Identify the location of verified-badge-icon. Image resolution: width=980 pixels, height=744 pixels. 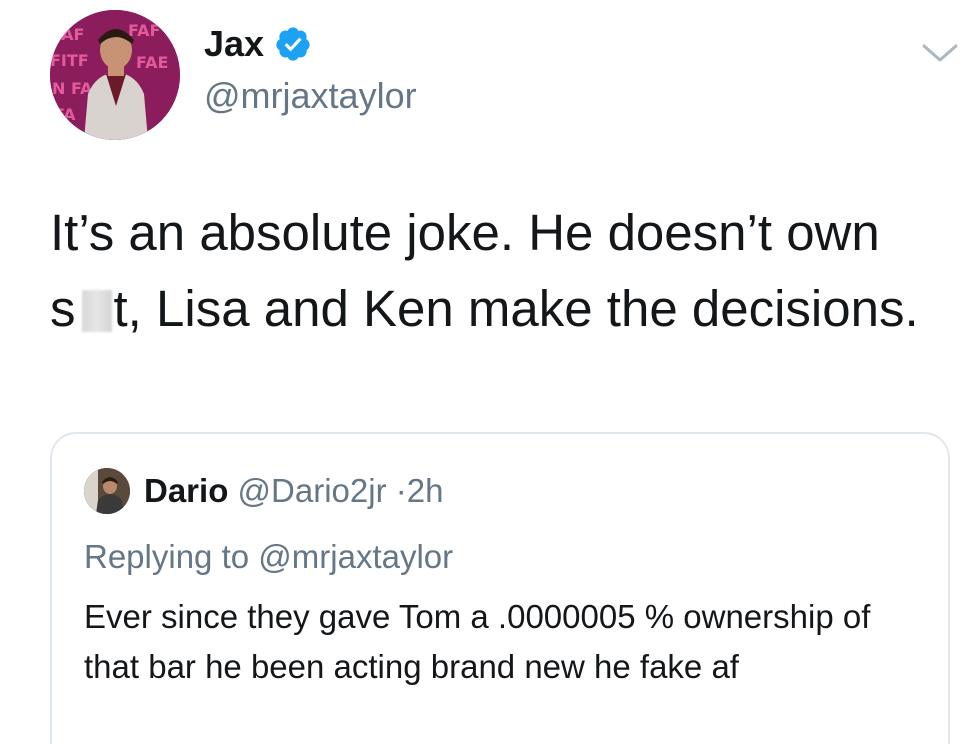
(293, 44).